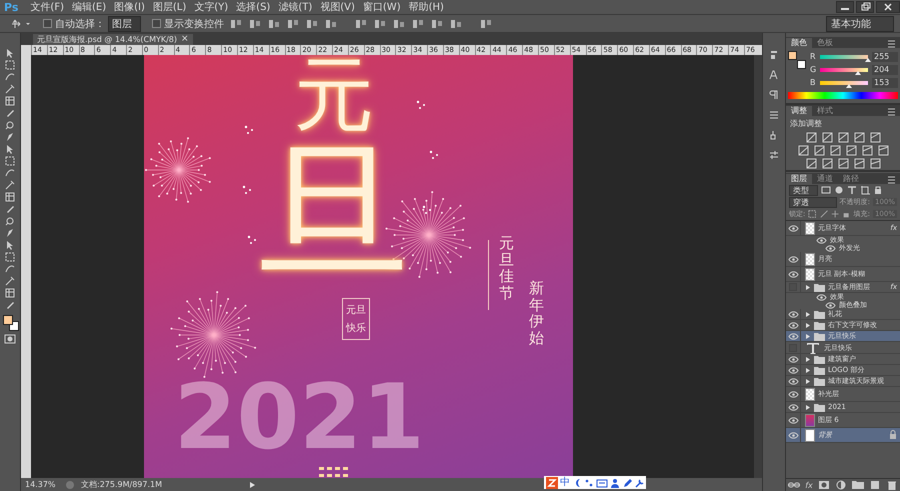  I want to click on minimize-icon, so click(845, 7).